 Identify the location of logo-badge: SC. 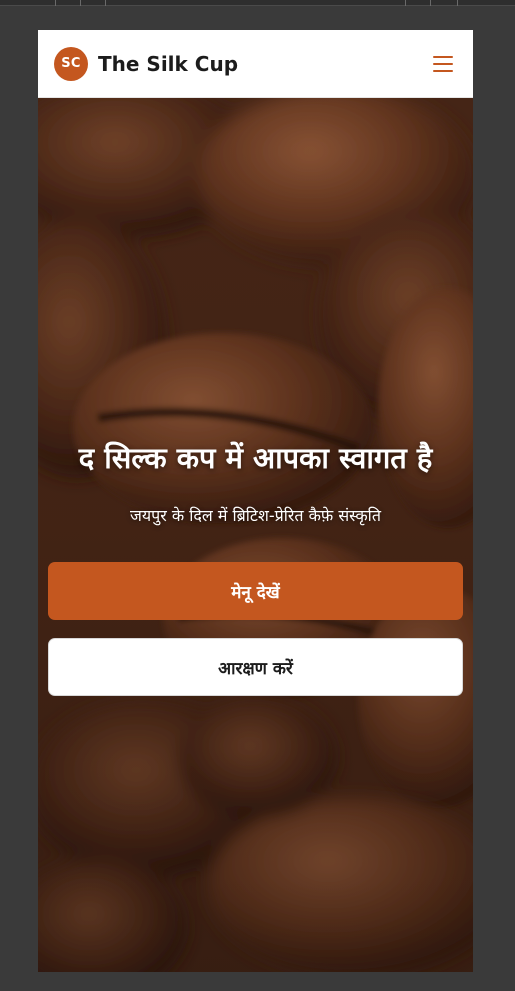
(71, 63).